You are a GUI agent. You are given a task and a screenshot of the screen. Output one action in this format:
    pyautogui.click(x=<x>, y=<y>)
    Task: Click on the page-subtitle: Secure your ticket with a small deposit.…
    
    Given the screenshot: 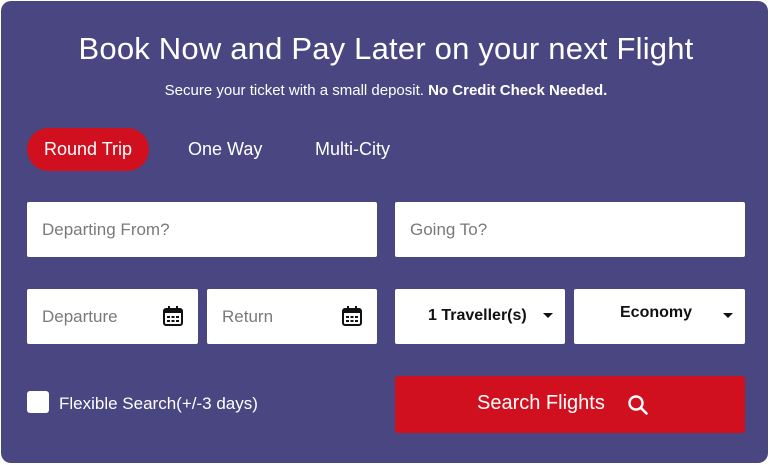 What is the action you would take?
    pyautogui.click(x=385, y=90)
    